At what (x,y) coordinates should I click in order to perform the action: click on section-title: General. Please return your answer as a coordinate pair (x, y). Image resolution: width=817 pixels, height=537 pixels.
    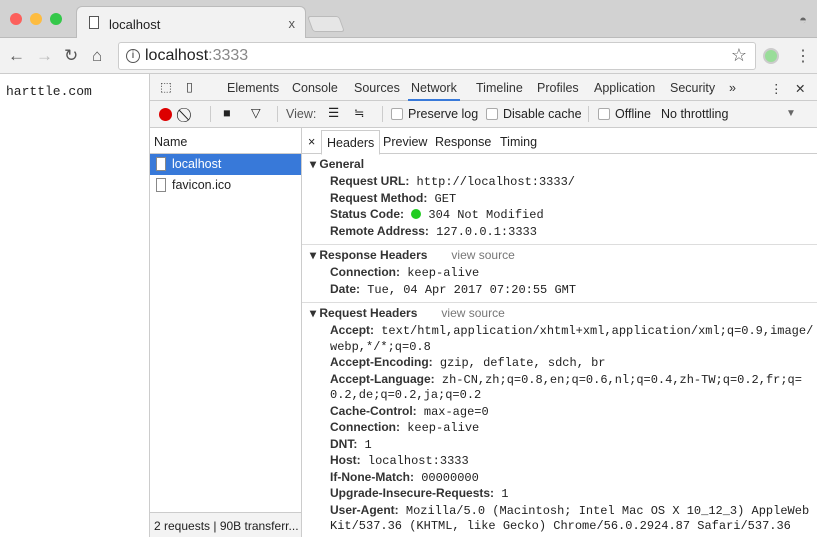
    Looking at the image, I should click on (342, 164).